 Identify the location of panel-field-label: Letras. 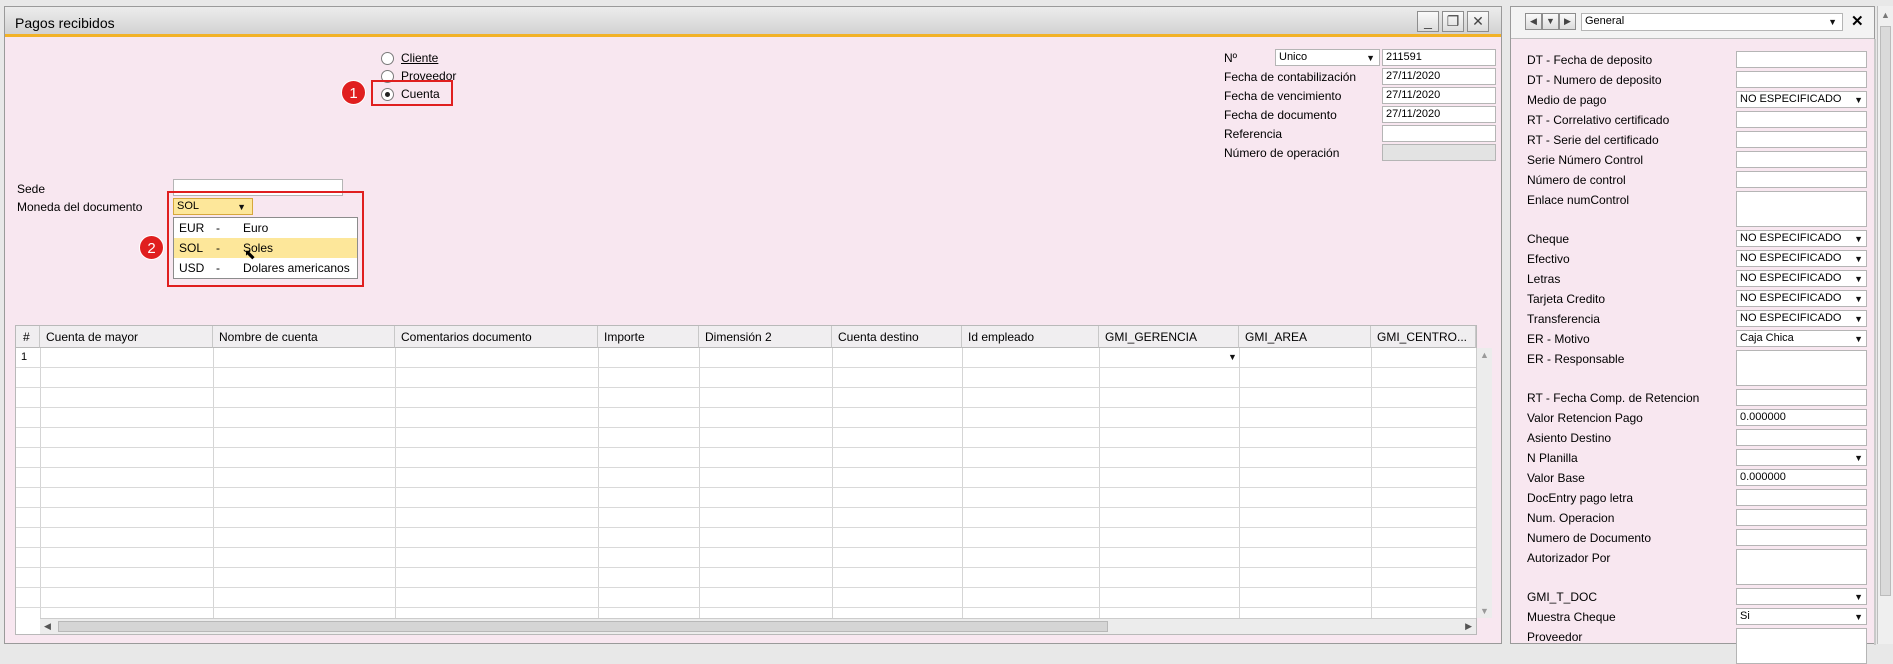
(1544, 279).